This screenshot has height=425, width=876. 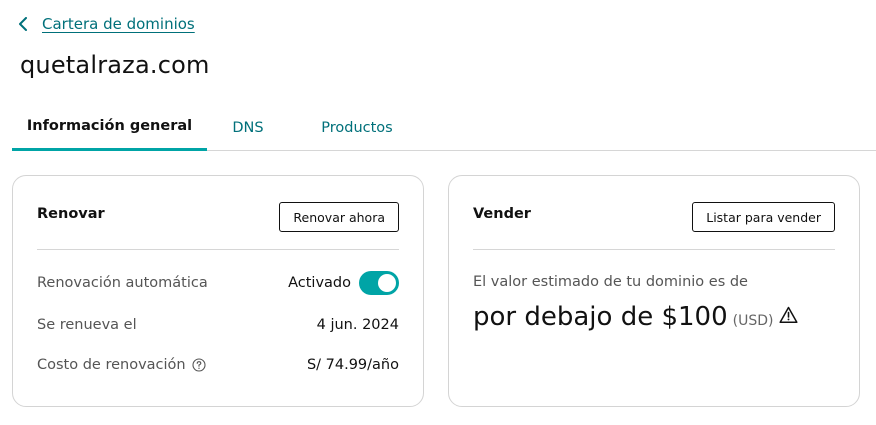 What do you see at coordinates (218, 325) in the screenshot?
I see `renewal-date-row: Se renueva el 4 jun. 2024` at bounding box center [218, 325].